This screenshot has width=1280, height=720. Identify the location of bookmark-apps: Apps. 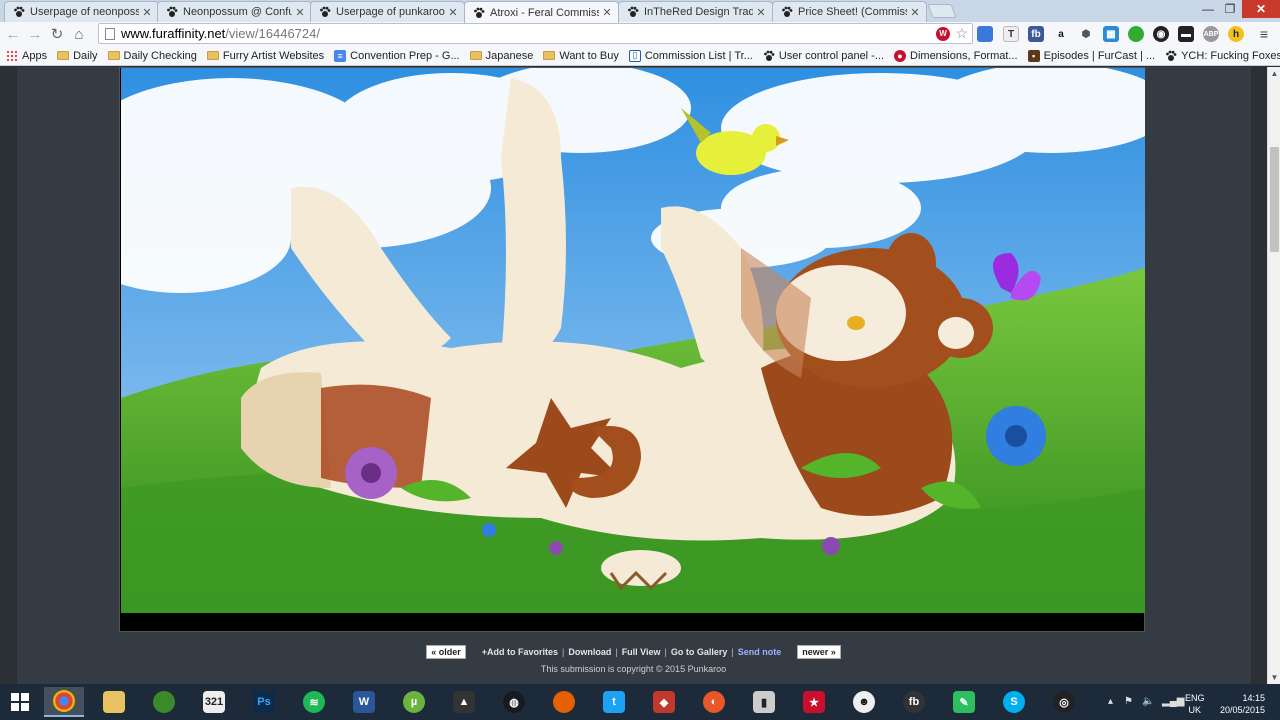
(26, 56).